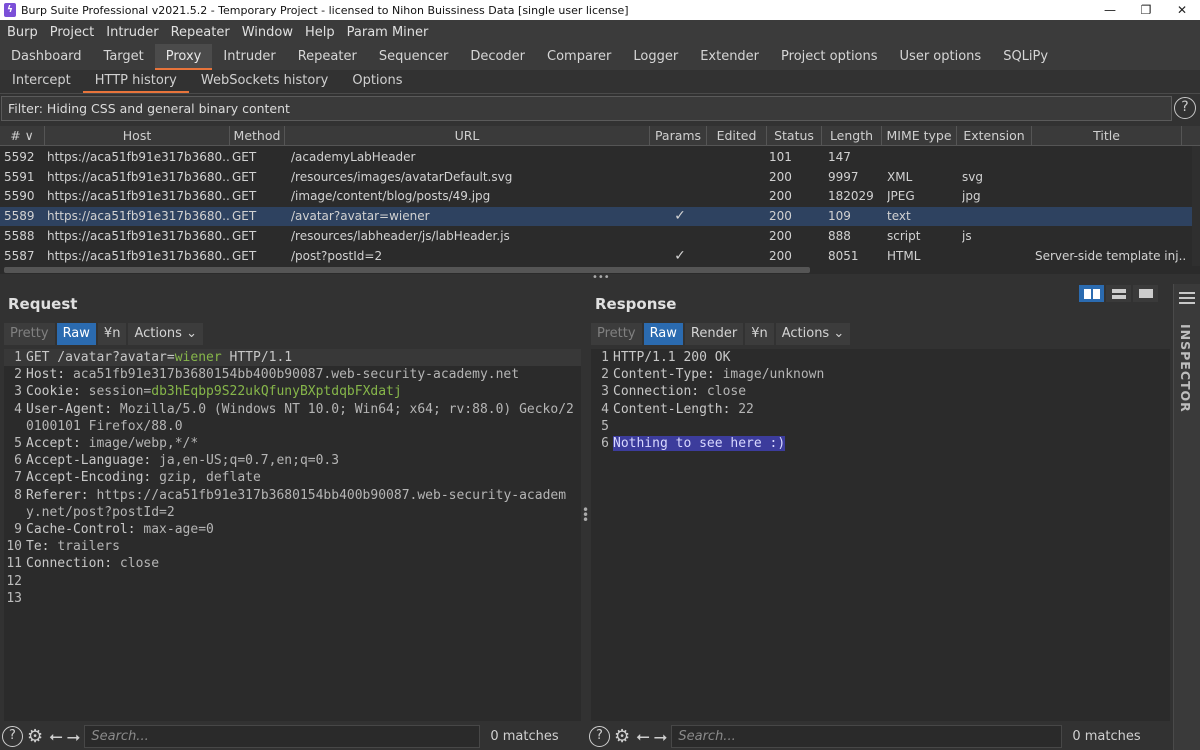 Image resolution: width=1200 pixels, height=750 pixels. Describe the element at coordinates (794, 136) in the screenshot. I see `column-header-status: Status` at that location.